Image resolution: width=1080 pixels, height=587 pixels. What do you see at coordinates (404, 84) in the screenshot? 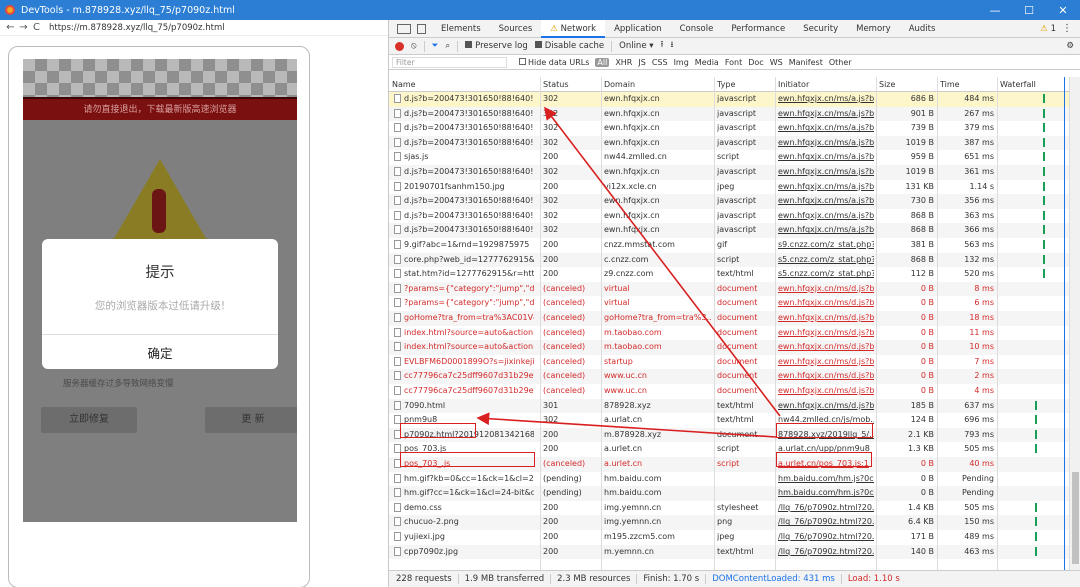
I see `col-header-name: Name` at bounding box center [404, 84].